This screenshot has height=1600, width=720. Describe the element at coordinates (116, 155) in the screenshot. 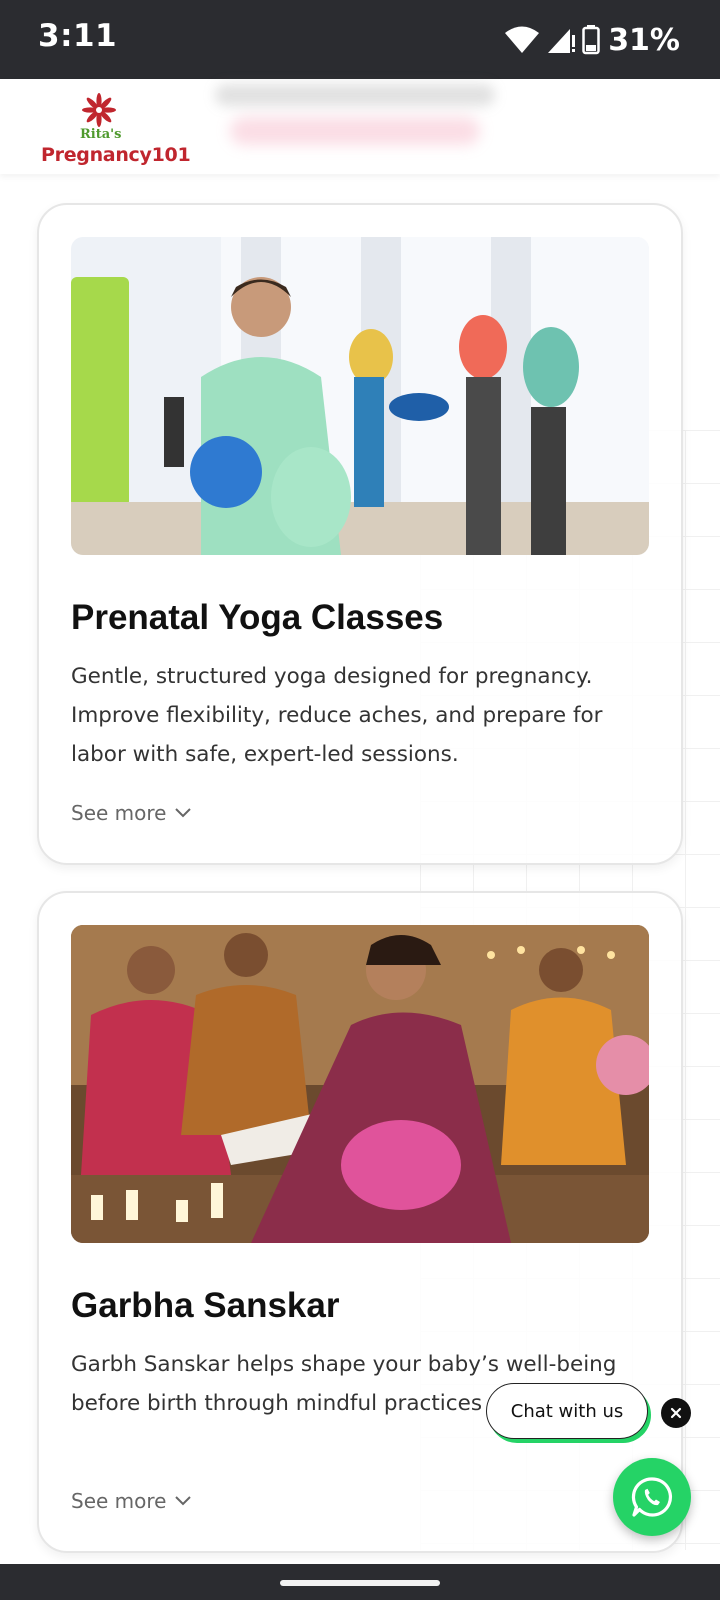

I see `logo-title: Pregnancy101` at that location.